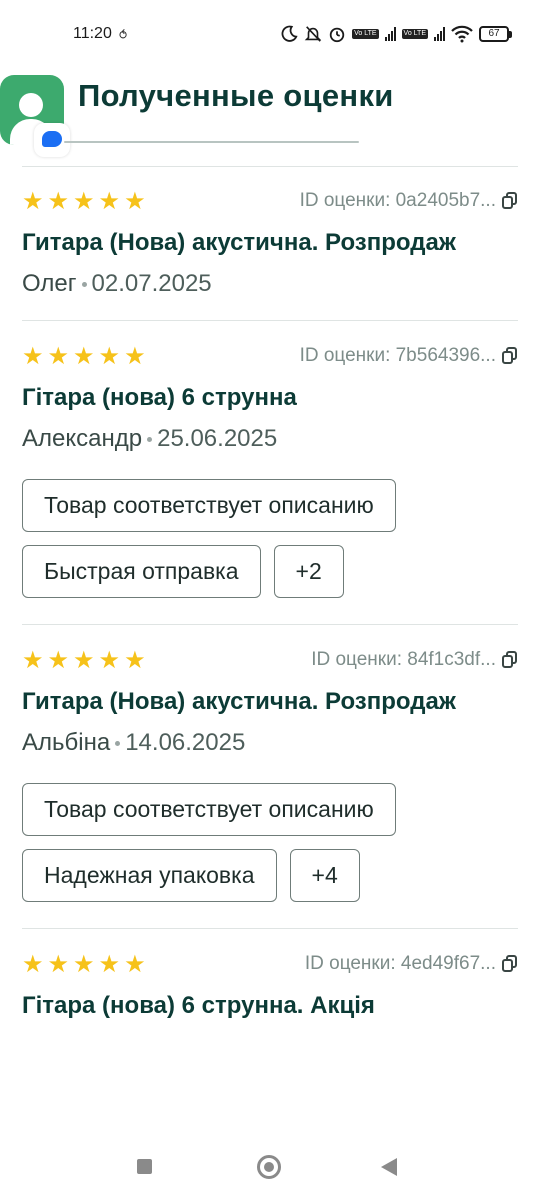 The image size is (540, 1200). I want to click on author-name: Альбіна, so click(66, 742).